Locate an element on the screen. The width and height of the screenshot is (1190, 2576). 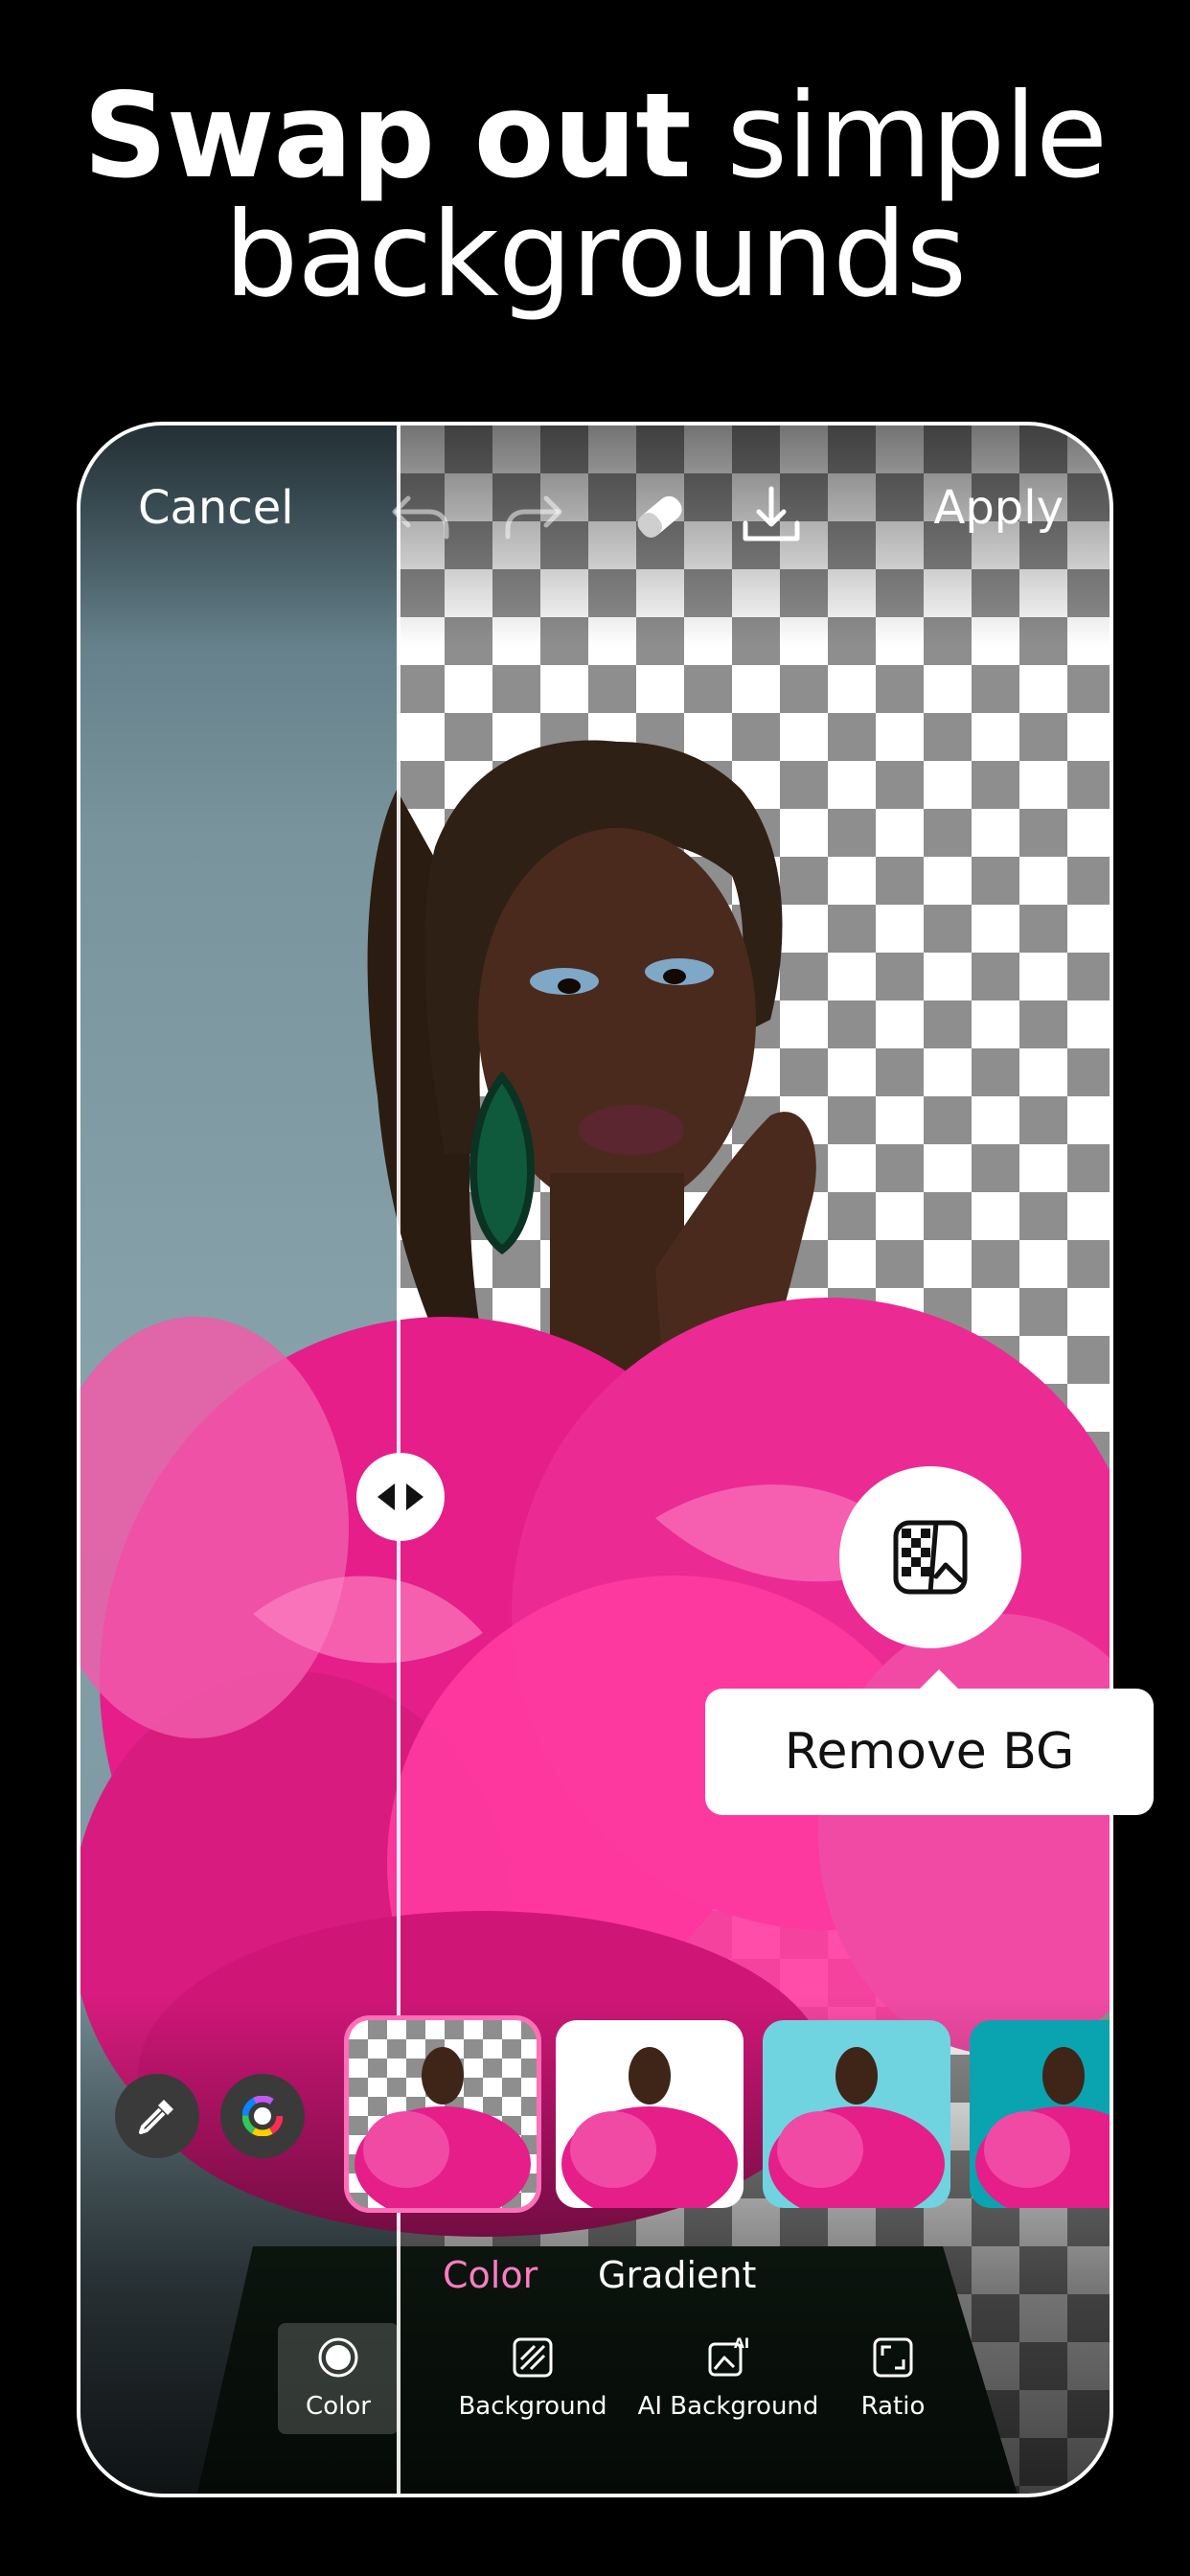
headline-line-2: backgrounds is located at coordinates (595, 255).